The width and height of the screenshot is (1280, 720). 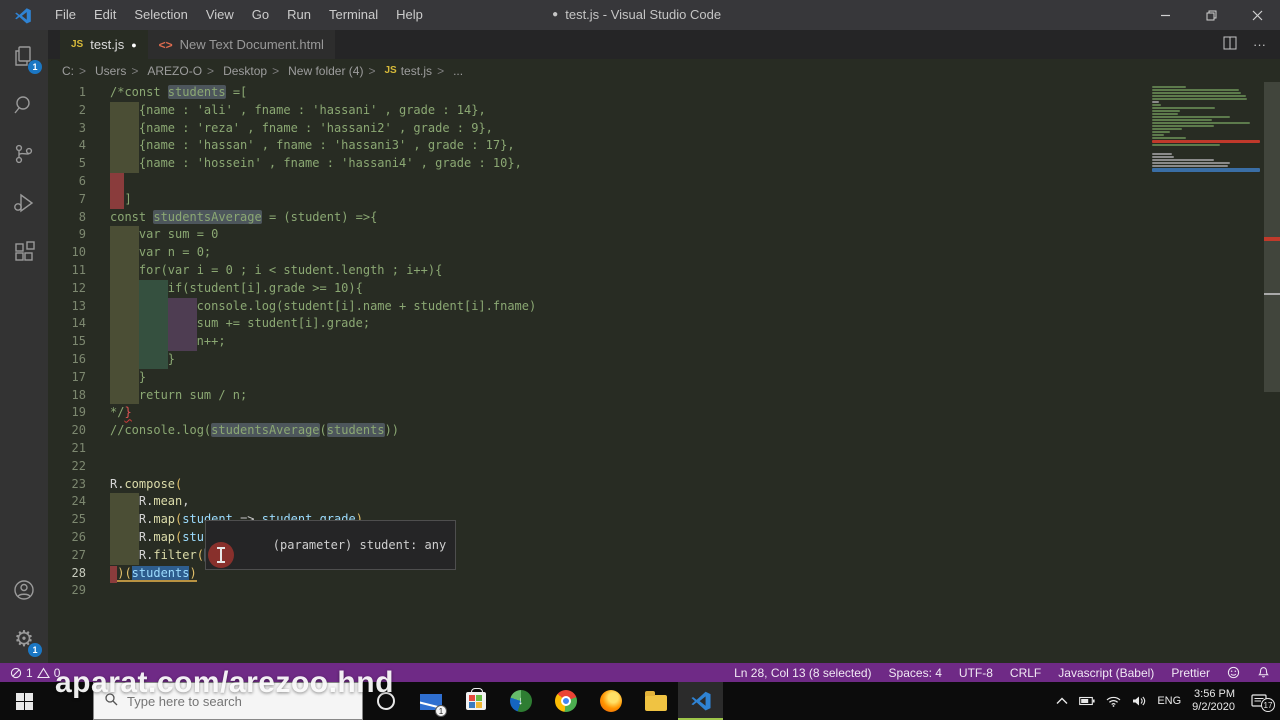 What do you see at coordinates (35, 673) in the screenshot?
I see `problems-indicator: 1 0` at bounding box center [35, 673].